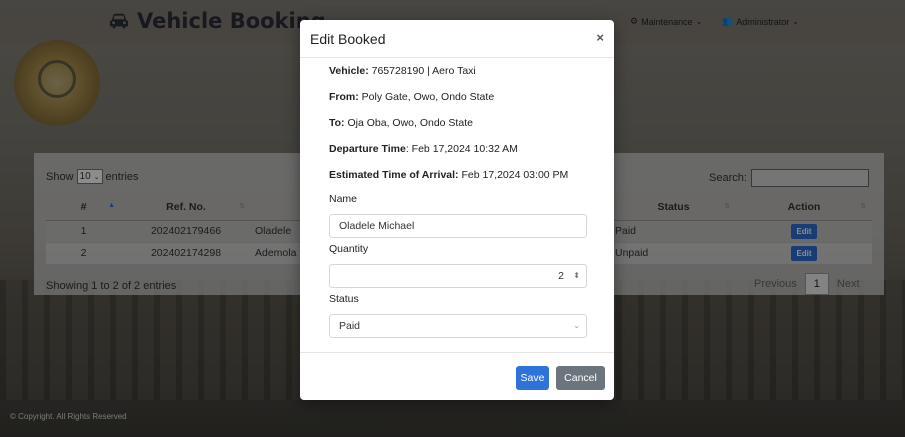 The image size is (905, 437). I want to click on name-label: Name, so click(343, 199).